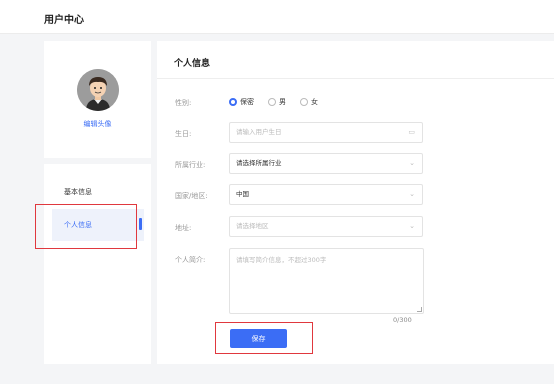  I want to click on gender-radio-male: 男, so click(277, 102).